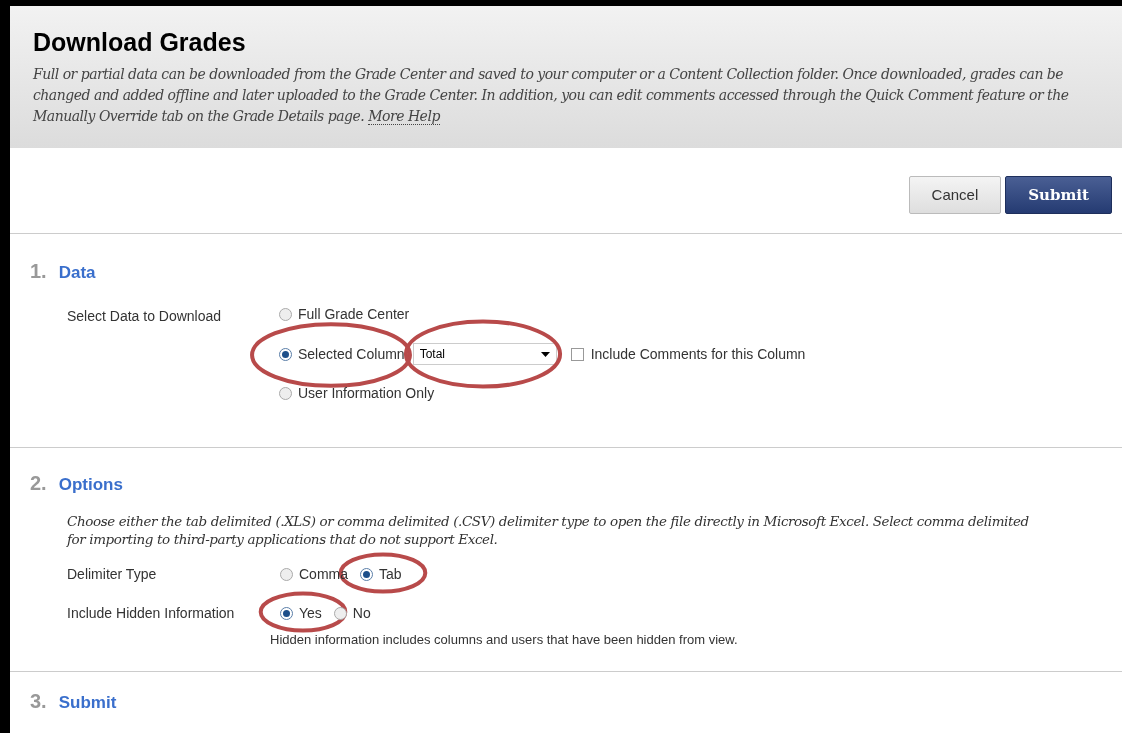 The image size is (1122, 733). Describe the element at coordinates (484, 354) in the screenshot. I see `column-dropdown: Total` at that location.